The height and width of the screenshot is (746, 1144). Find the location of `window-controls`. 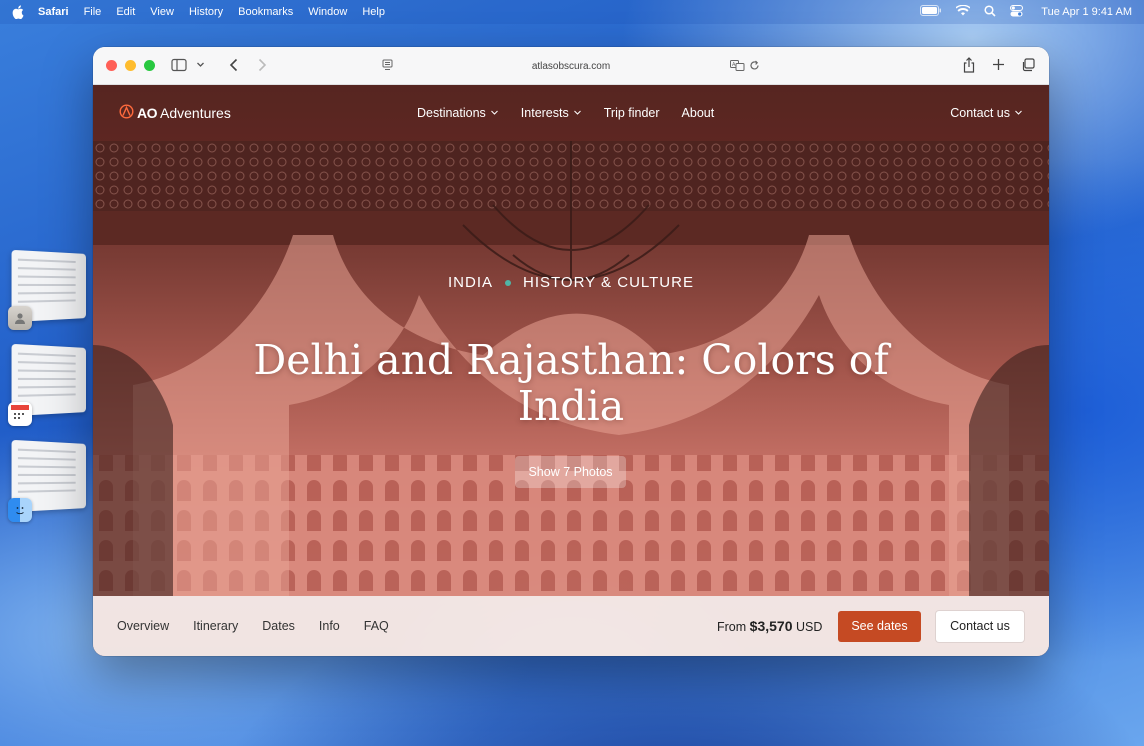

window-controls is located at coordinates (130, 65).